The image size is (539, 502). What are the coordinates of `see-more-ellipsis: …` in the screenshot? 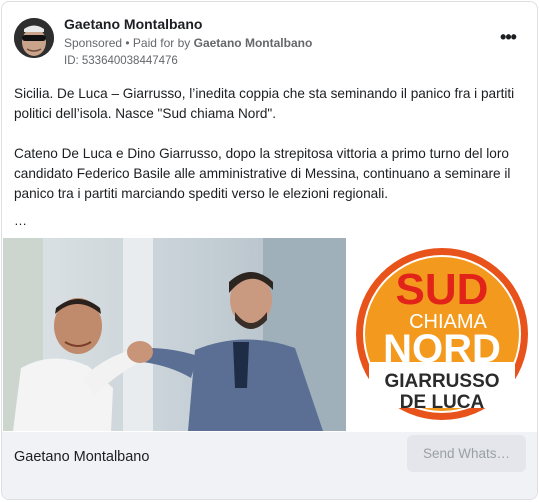 It's located at (20, 220).